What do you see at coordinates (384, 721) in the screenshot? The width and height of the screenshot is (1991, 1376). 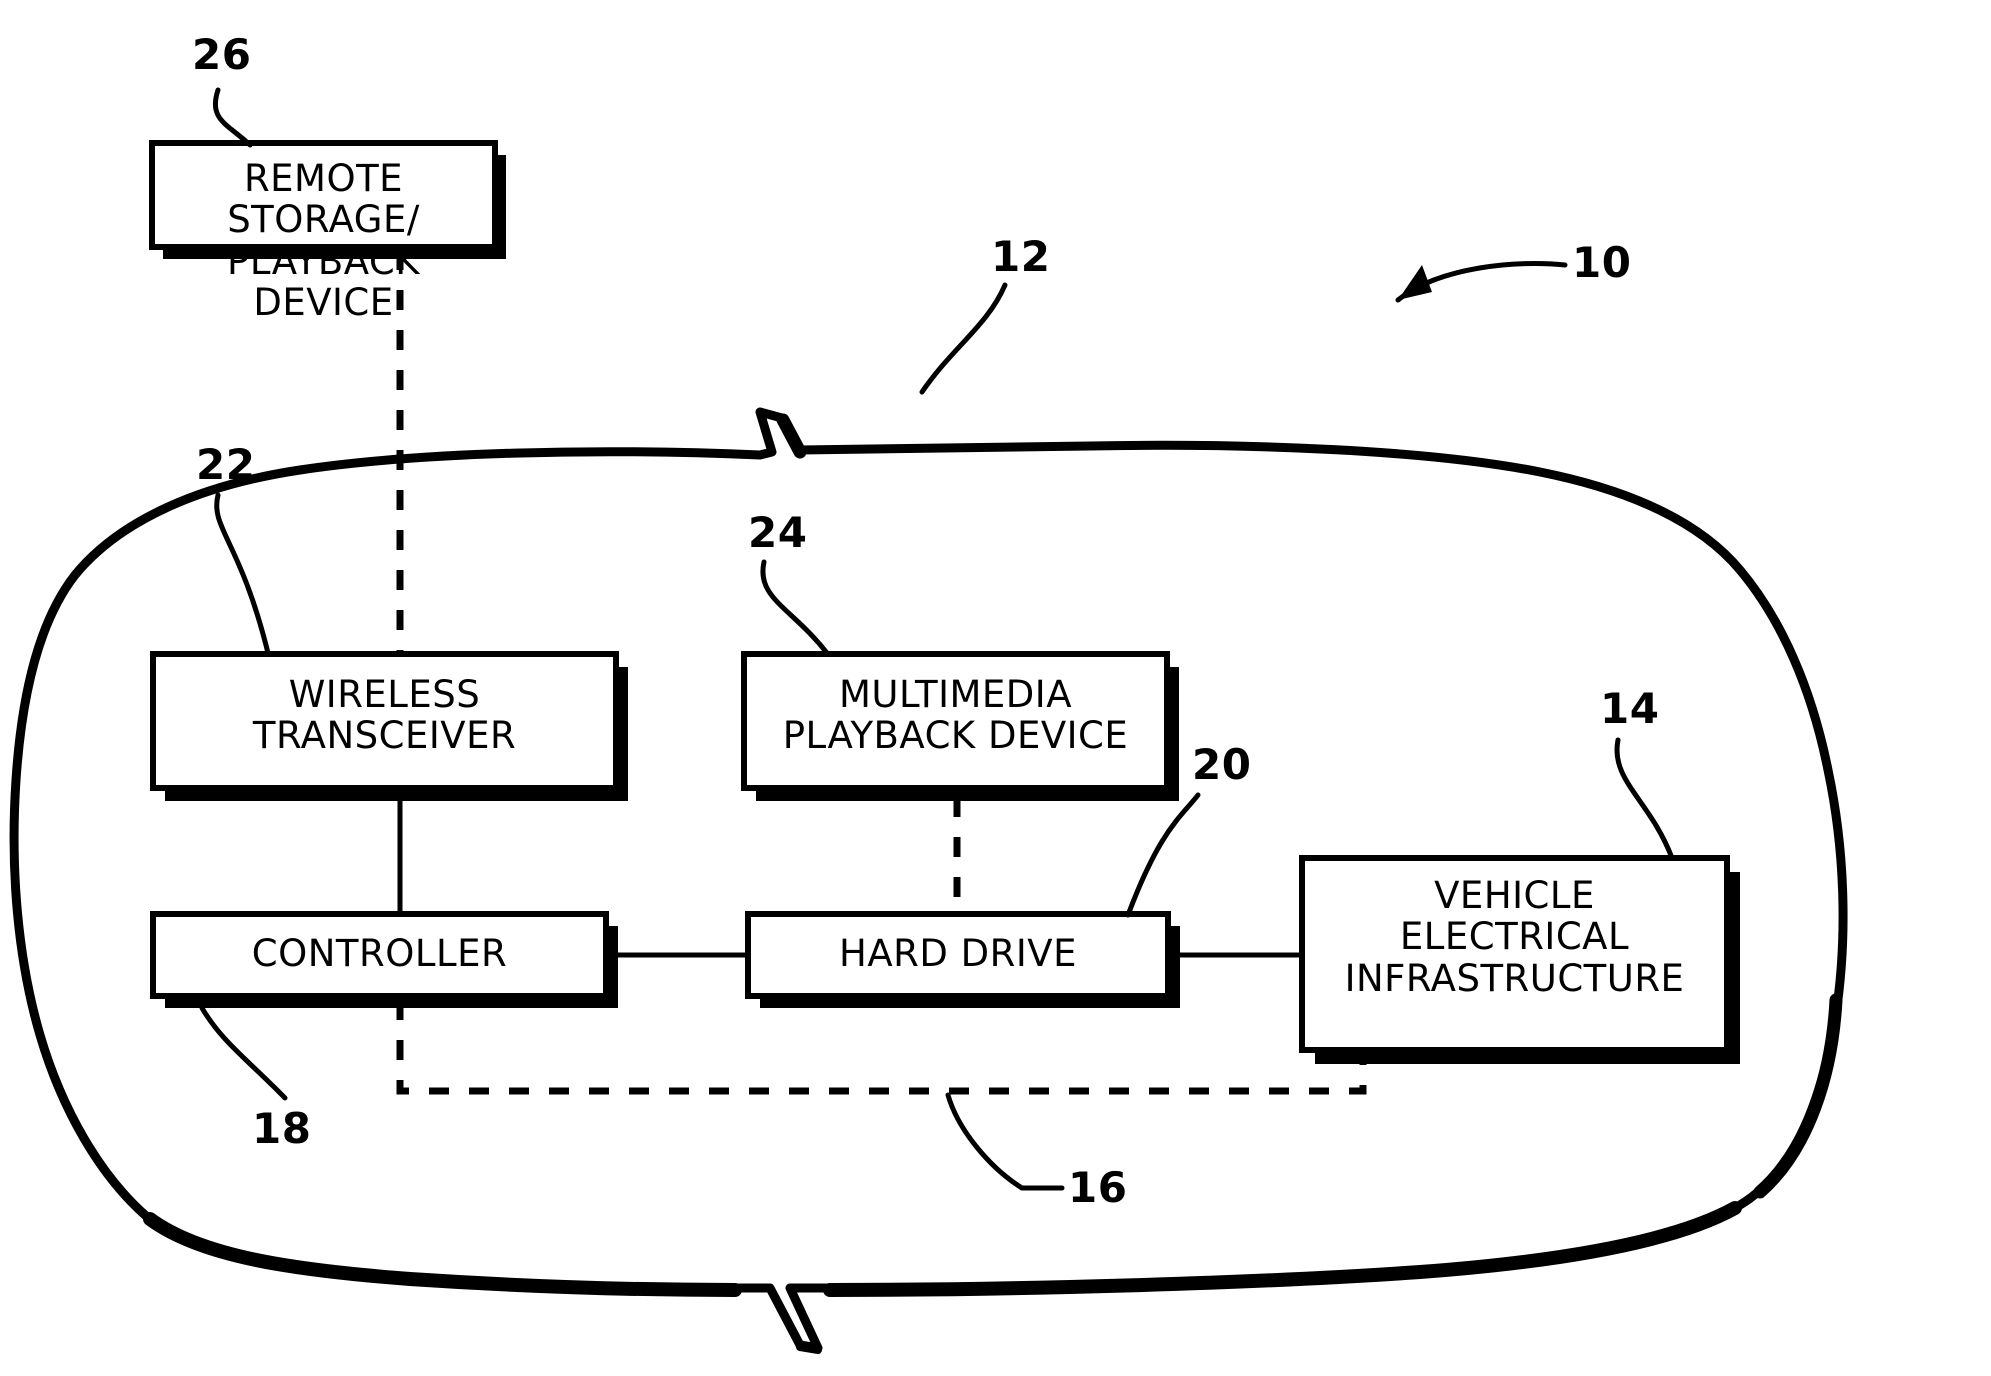 I see `wireless-transceiver-box` at bounding box center [384, 721].